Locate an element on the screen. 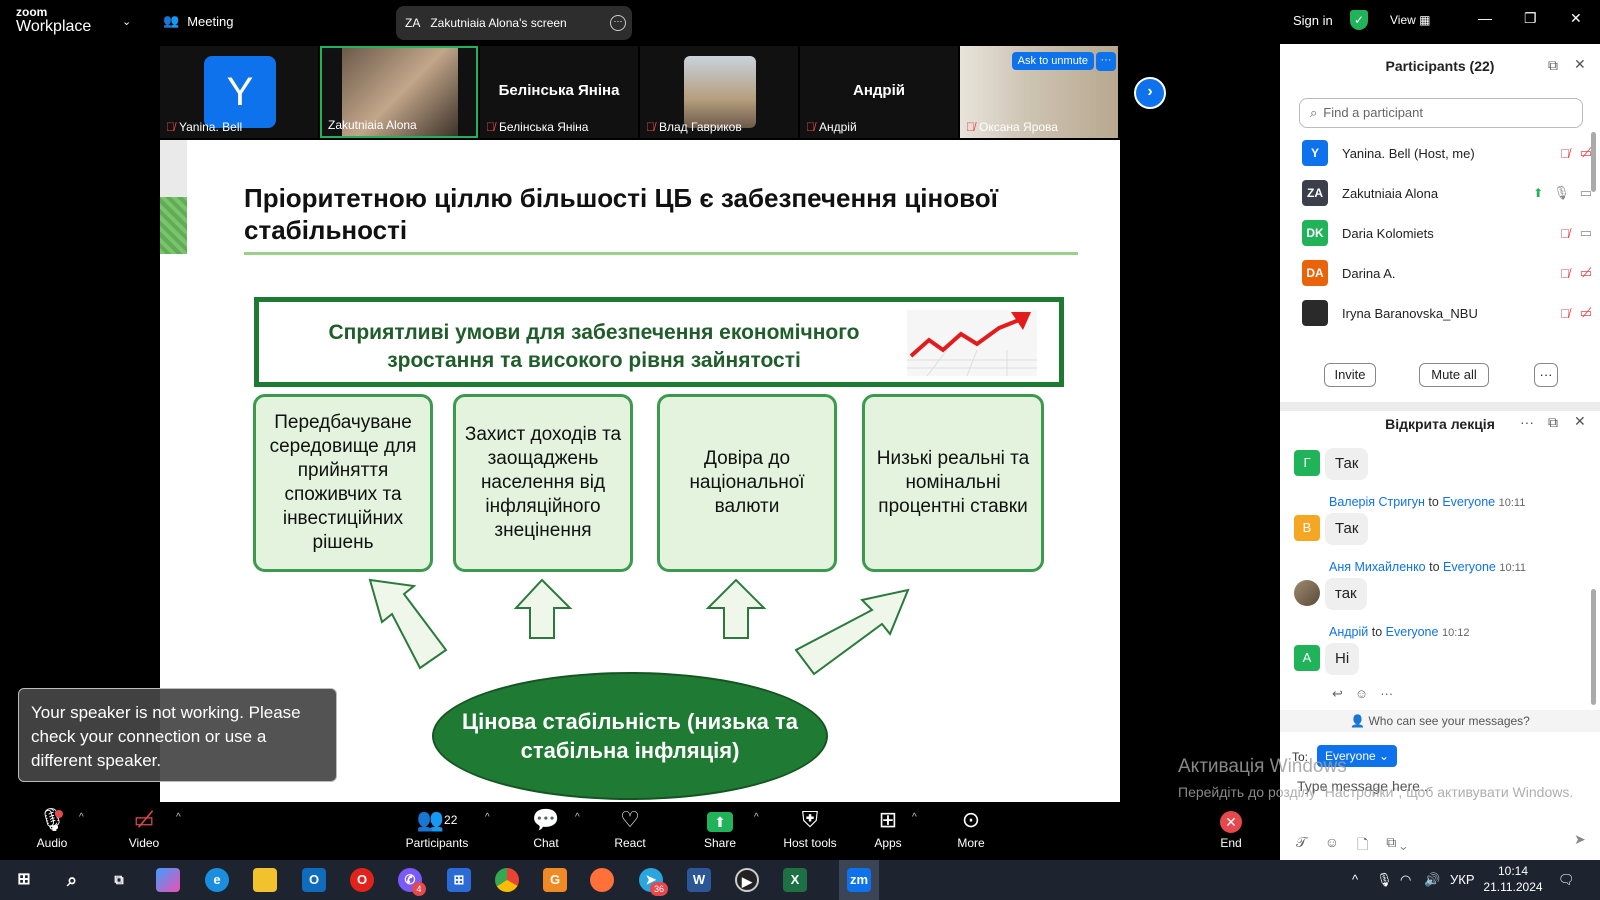 This screenshot has height=900, width=1600. video-icon: ▭ is located at coordinates (1586, 233).